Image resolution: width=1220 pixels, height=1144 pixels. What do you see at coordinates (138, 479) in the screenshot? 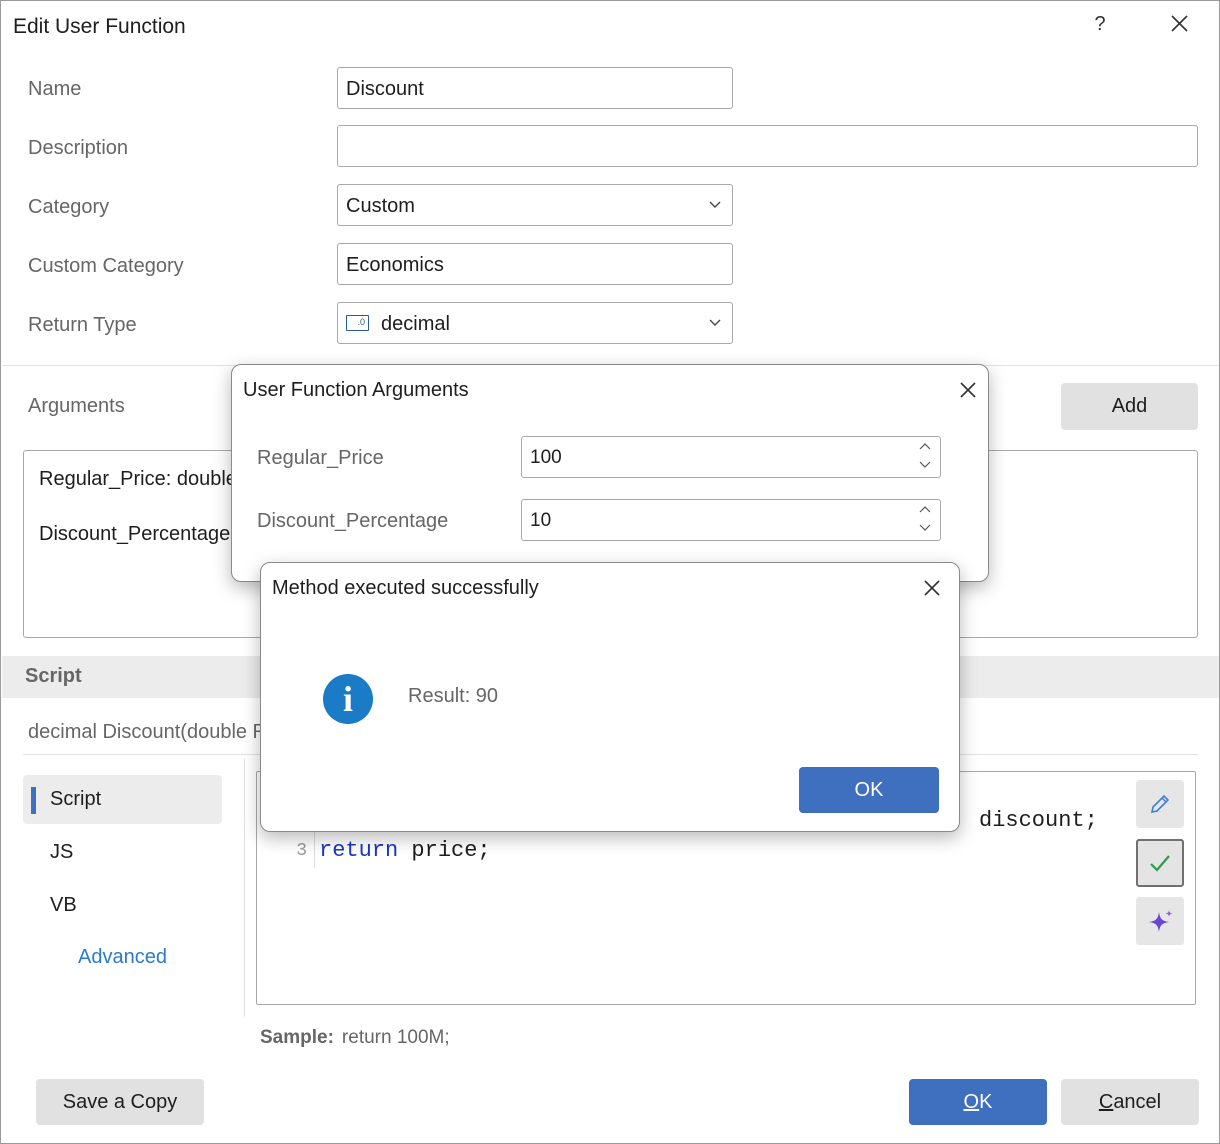
I see `argument-item: Regular_Price: double` at bounding box center [138, 479].